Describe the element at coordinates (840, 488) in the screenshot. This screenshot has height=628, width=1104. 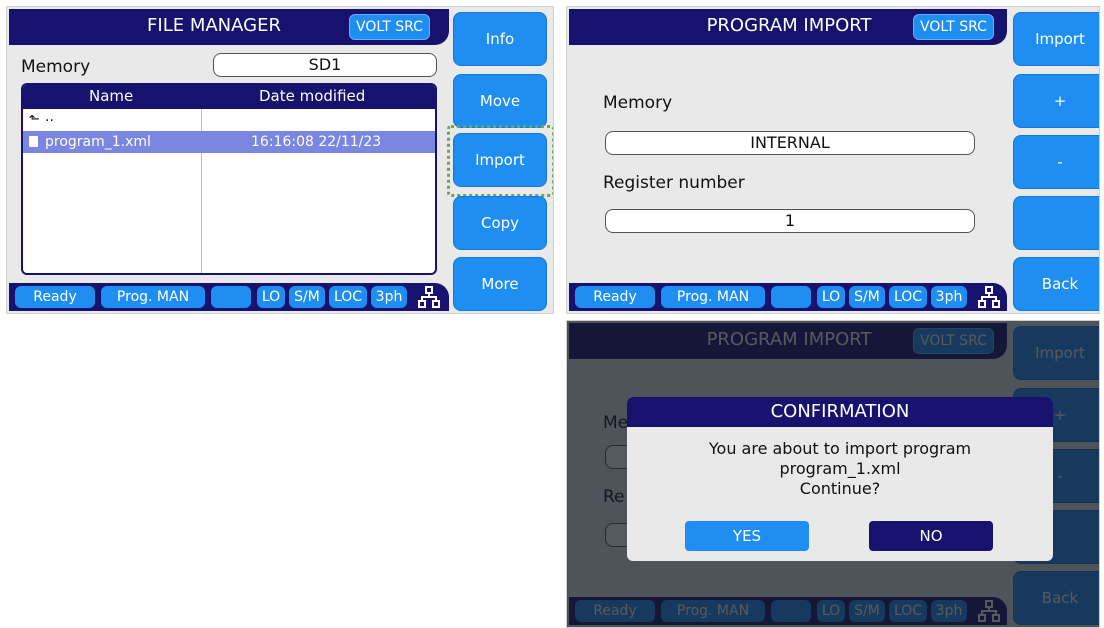
I see `dialog-message-continue: Continue?` at that location.